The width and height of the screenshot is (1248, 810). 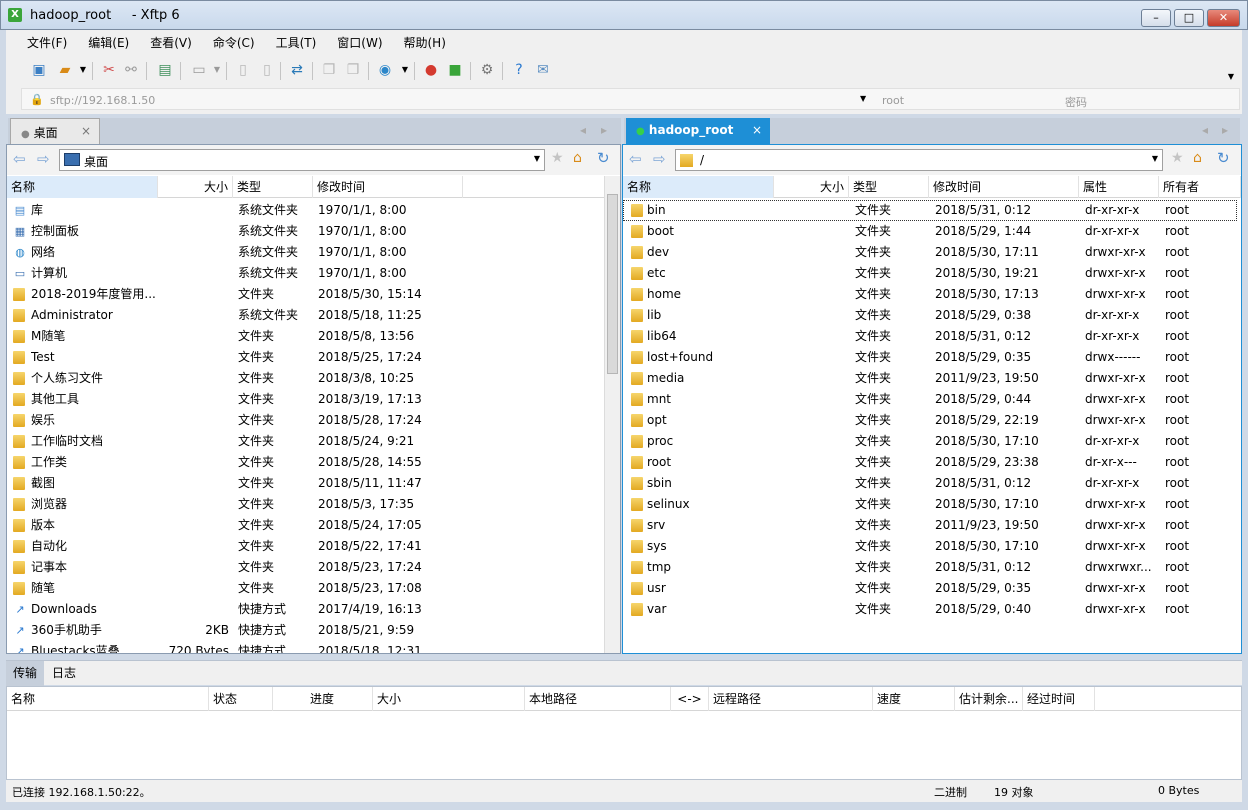 I want to click on table-row: lib64 文件夹 2018/5/31, 0:12 dr-xr-xr-x root, so click(x=930, y=336).